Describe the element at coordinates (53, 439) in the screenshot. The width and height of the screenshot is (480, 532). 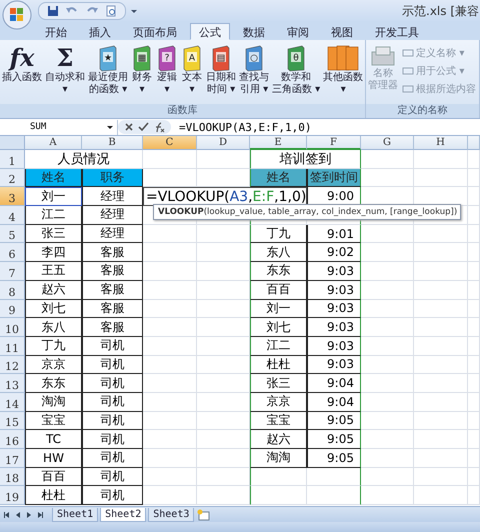
I see `table-cell: TC` at that location.